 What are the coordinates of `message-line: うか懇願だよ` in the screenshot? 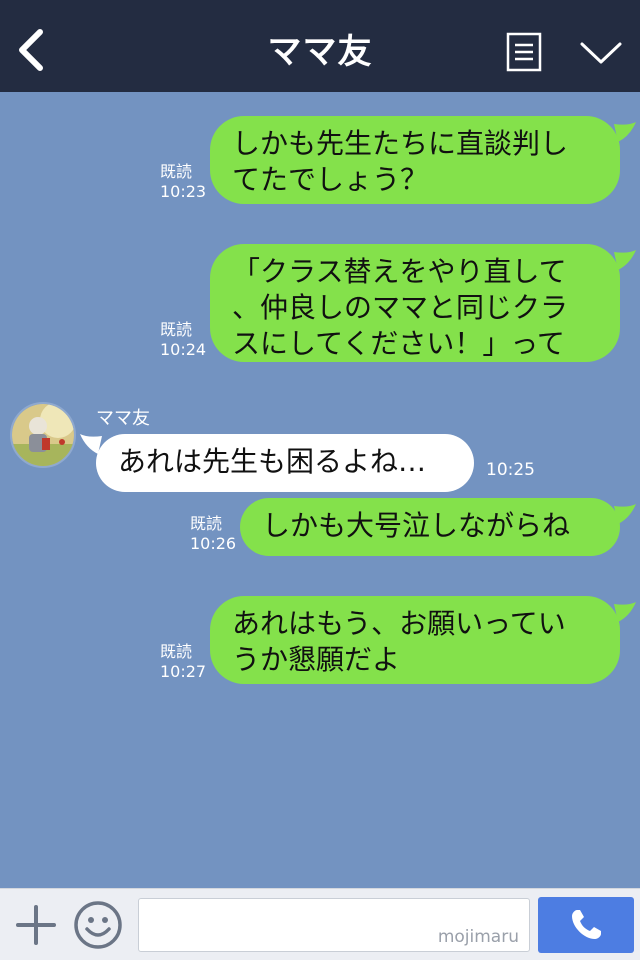 It's located at (316, 659).